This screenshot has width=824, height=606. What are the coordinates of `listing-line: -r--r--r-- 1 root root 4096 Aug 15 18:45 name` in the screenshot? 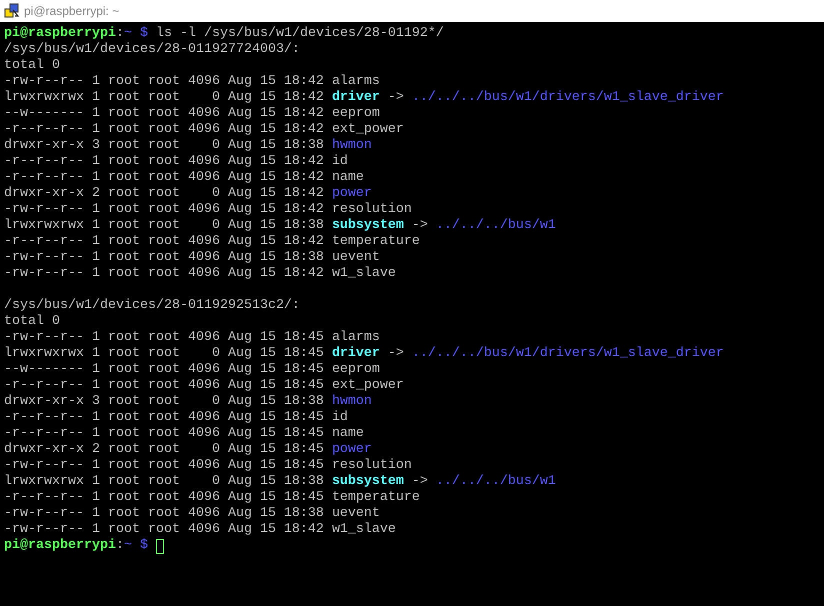 It's located at (184, 434).